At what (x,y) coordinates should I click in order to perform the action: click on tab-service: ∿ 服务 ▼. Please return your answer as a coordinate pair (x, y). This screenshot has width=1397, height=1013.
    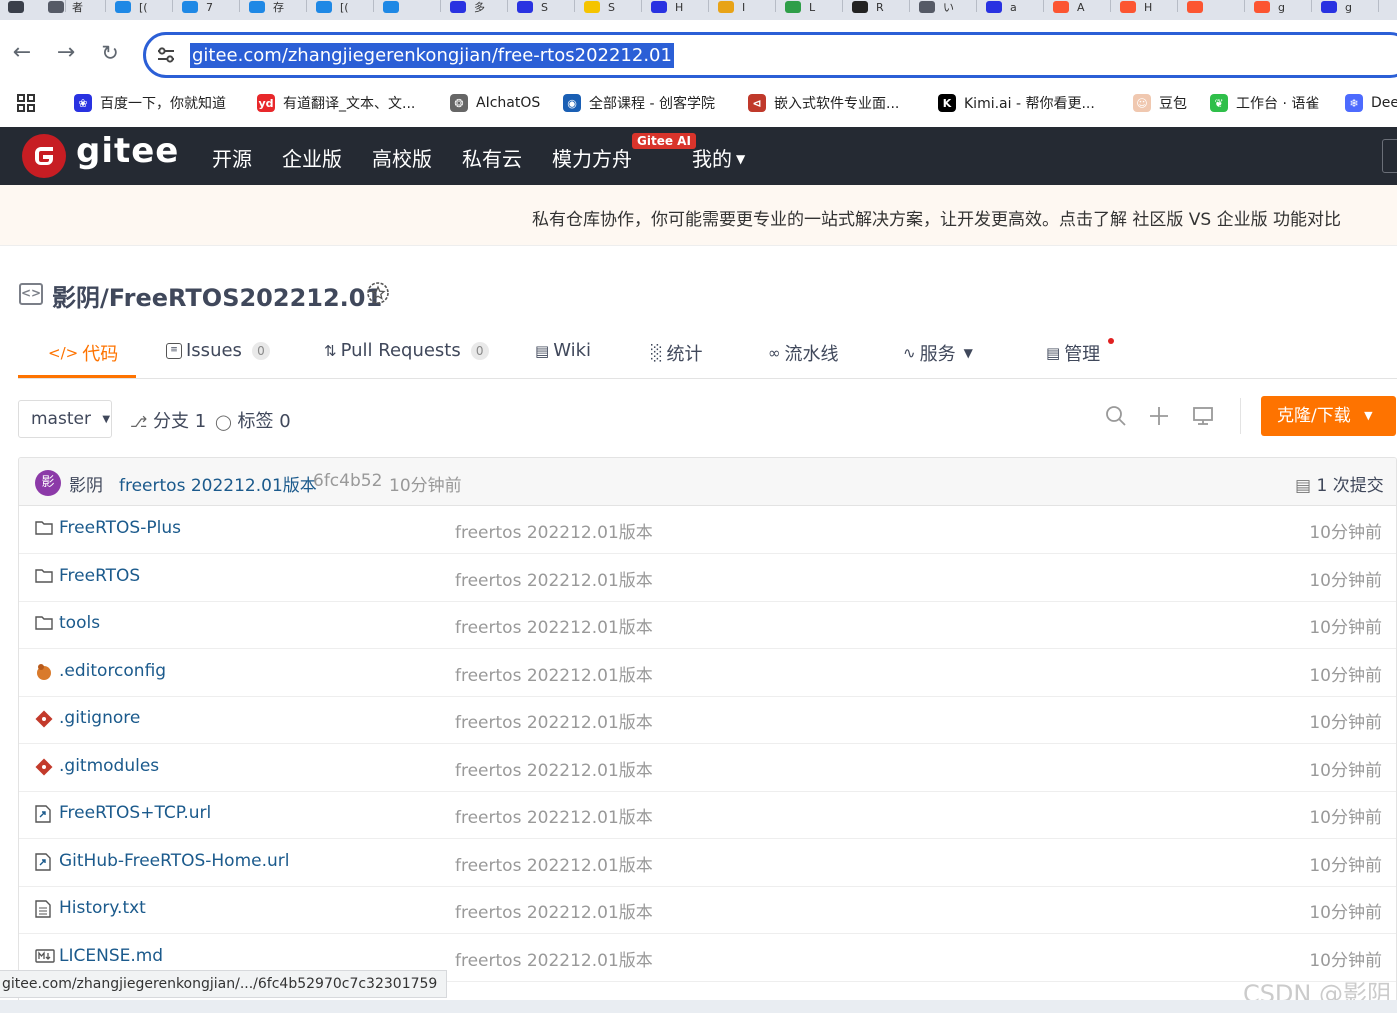
    Looking at the image, I should click on (938, 353).